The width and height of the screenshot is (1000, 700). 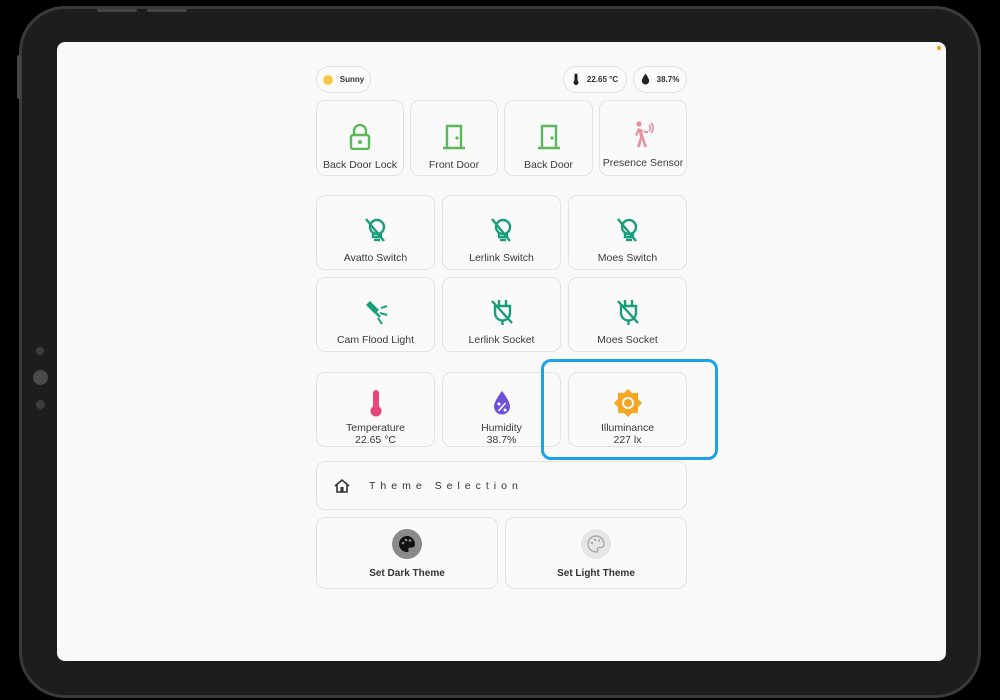 What do you see at coordinates (352, 79) in the screenshot?
I see `weather-label: Sunny` at bounding box center [352, 79].